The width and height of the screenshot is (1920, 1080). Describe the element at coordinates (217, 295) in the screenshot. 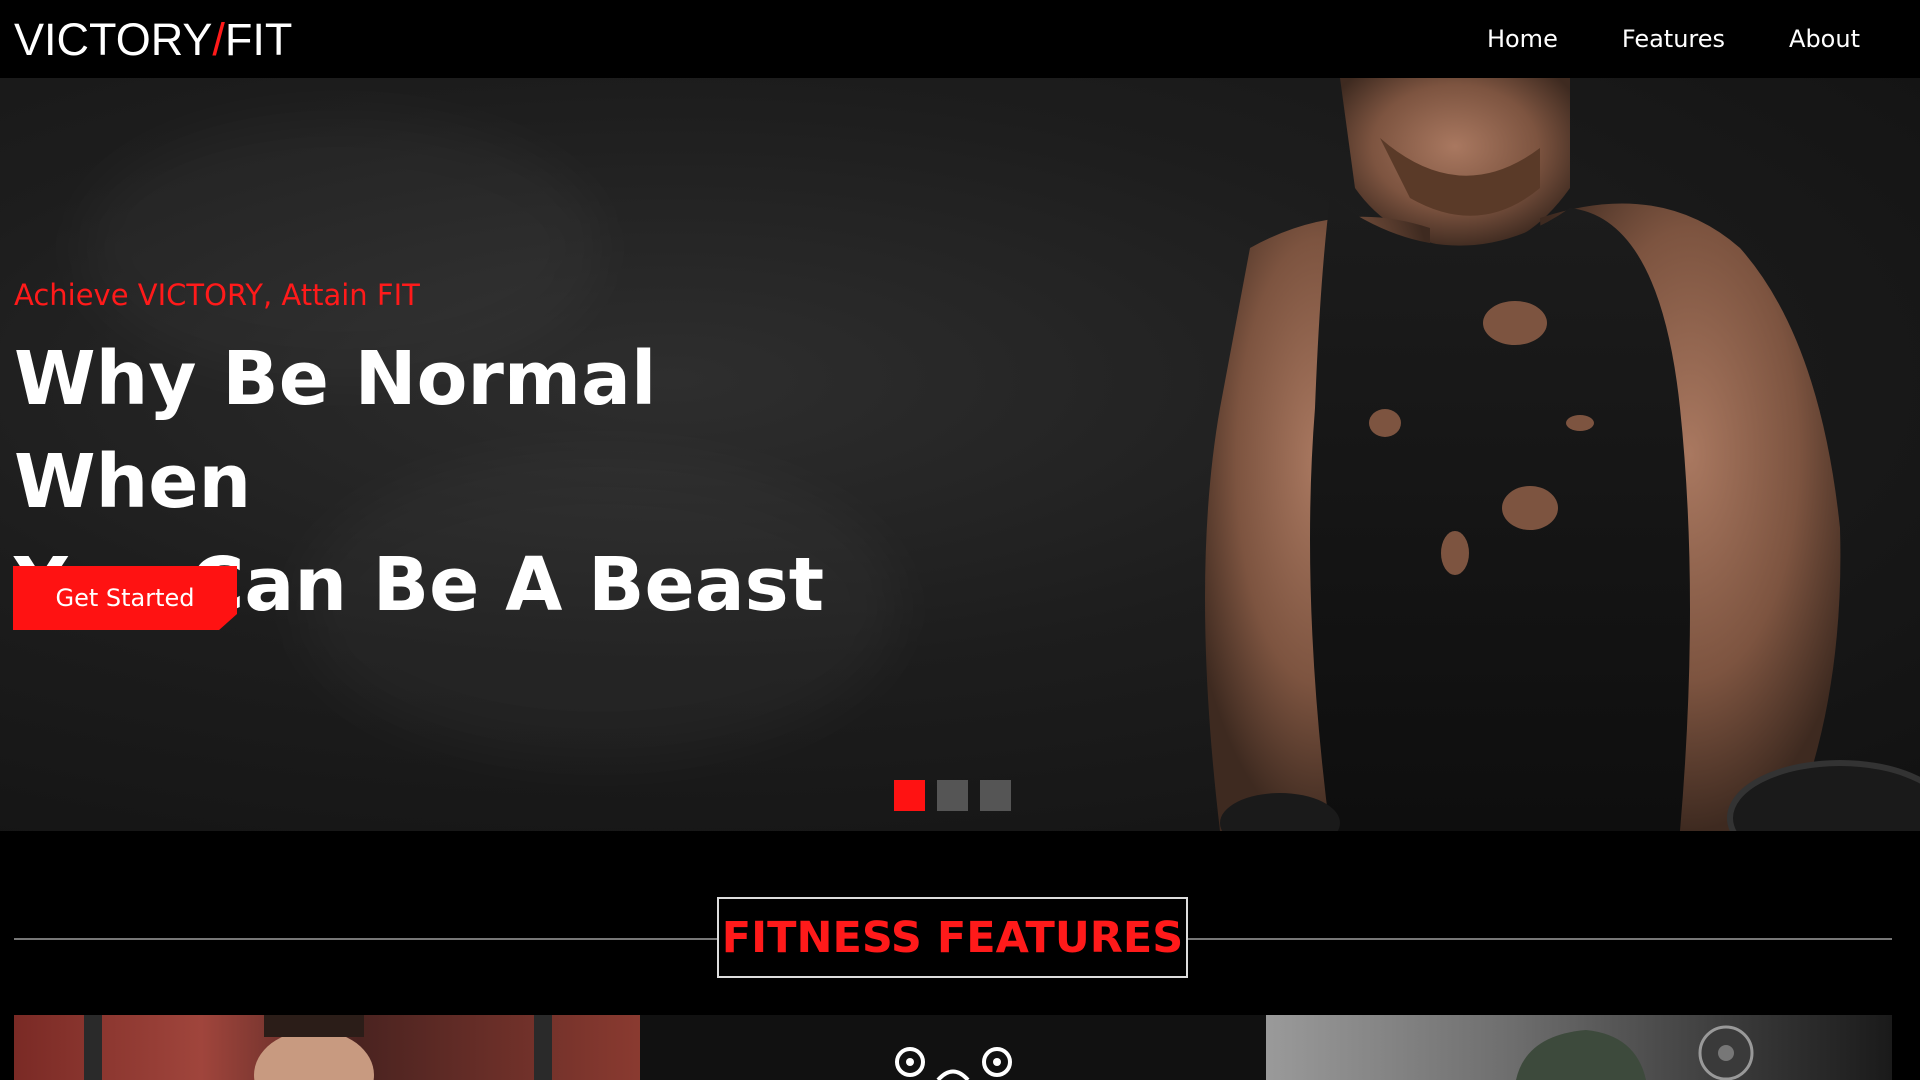

I see `hero-tagline: Achieve VICTORY, Attain FIT` at that location.